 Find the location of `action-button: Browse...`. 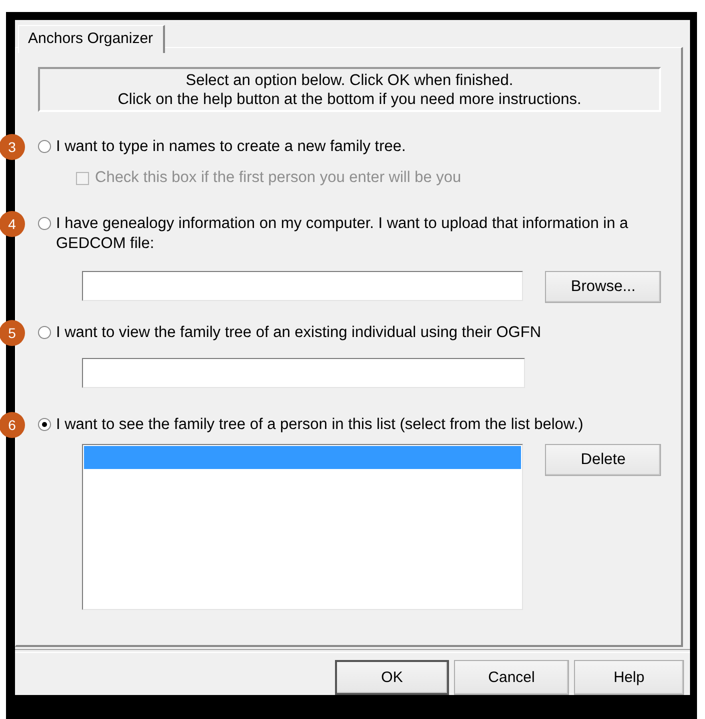

action-button: Browse... is located at coordinates (603, 287).